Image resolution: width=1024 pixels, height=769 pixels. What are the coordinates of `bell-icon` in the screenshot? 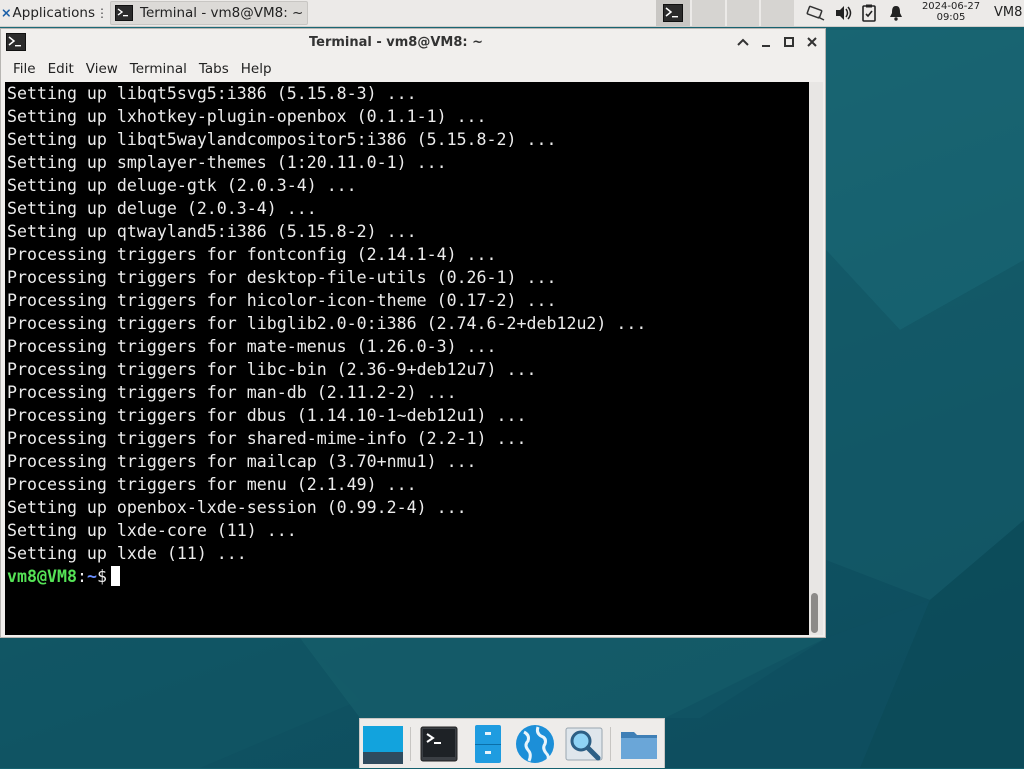 It's located at (896, 13).